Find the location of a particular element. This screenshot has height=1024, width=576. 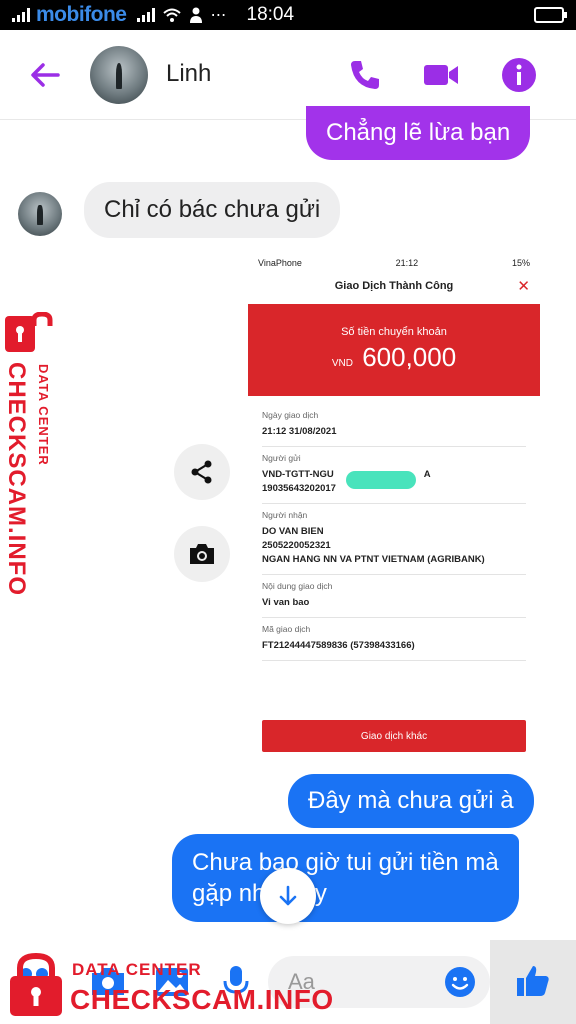

content-value: Vi van bao is located at coordinates (286, 602).